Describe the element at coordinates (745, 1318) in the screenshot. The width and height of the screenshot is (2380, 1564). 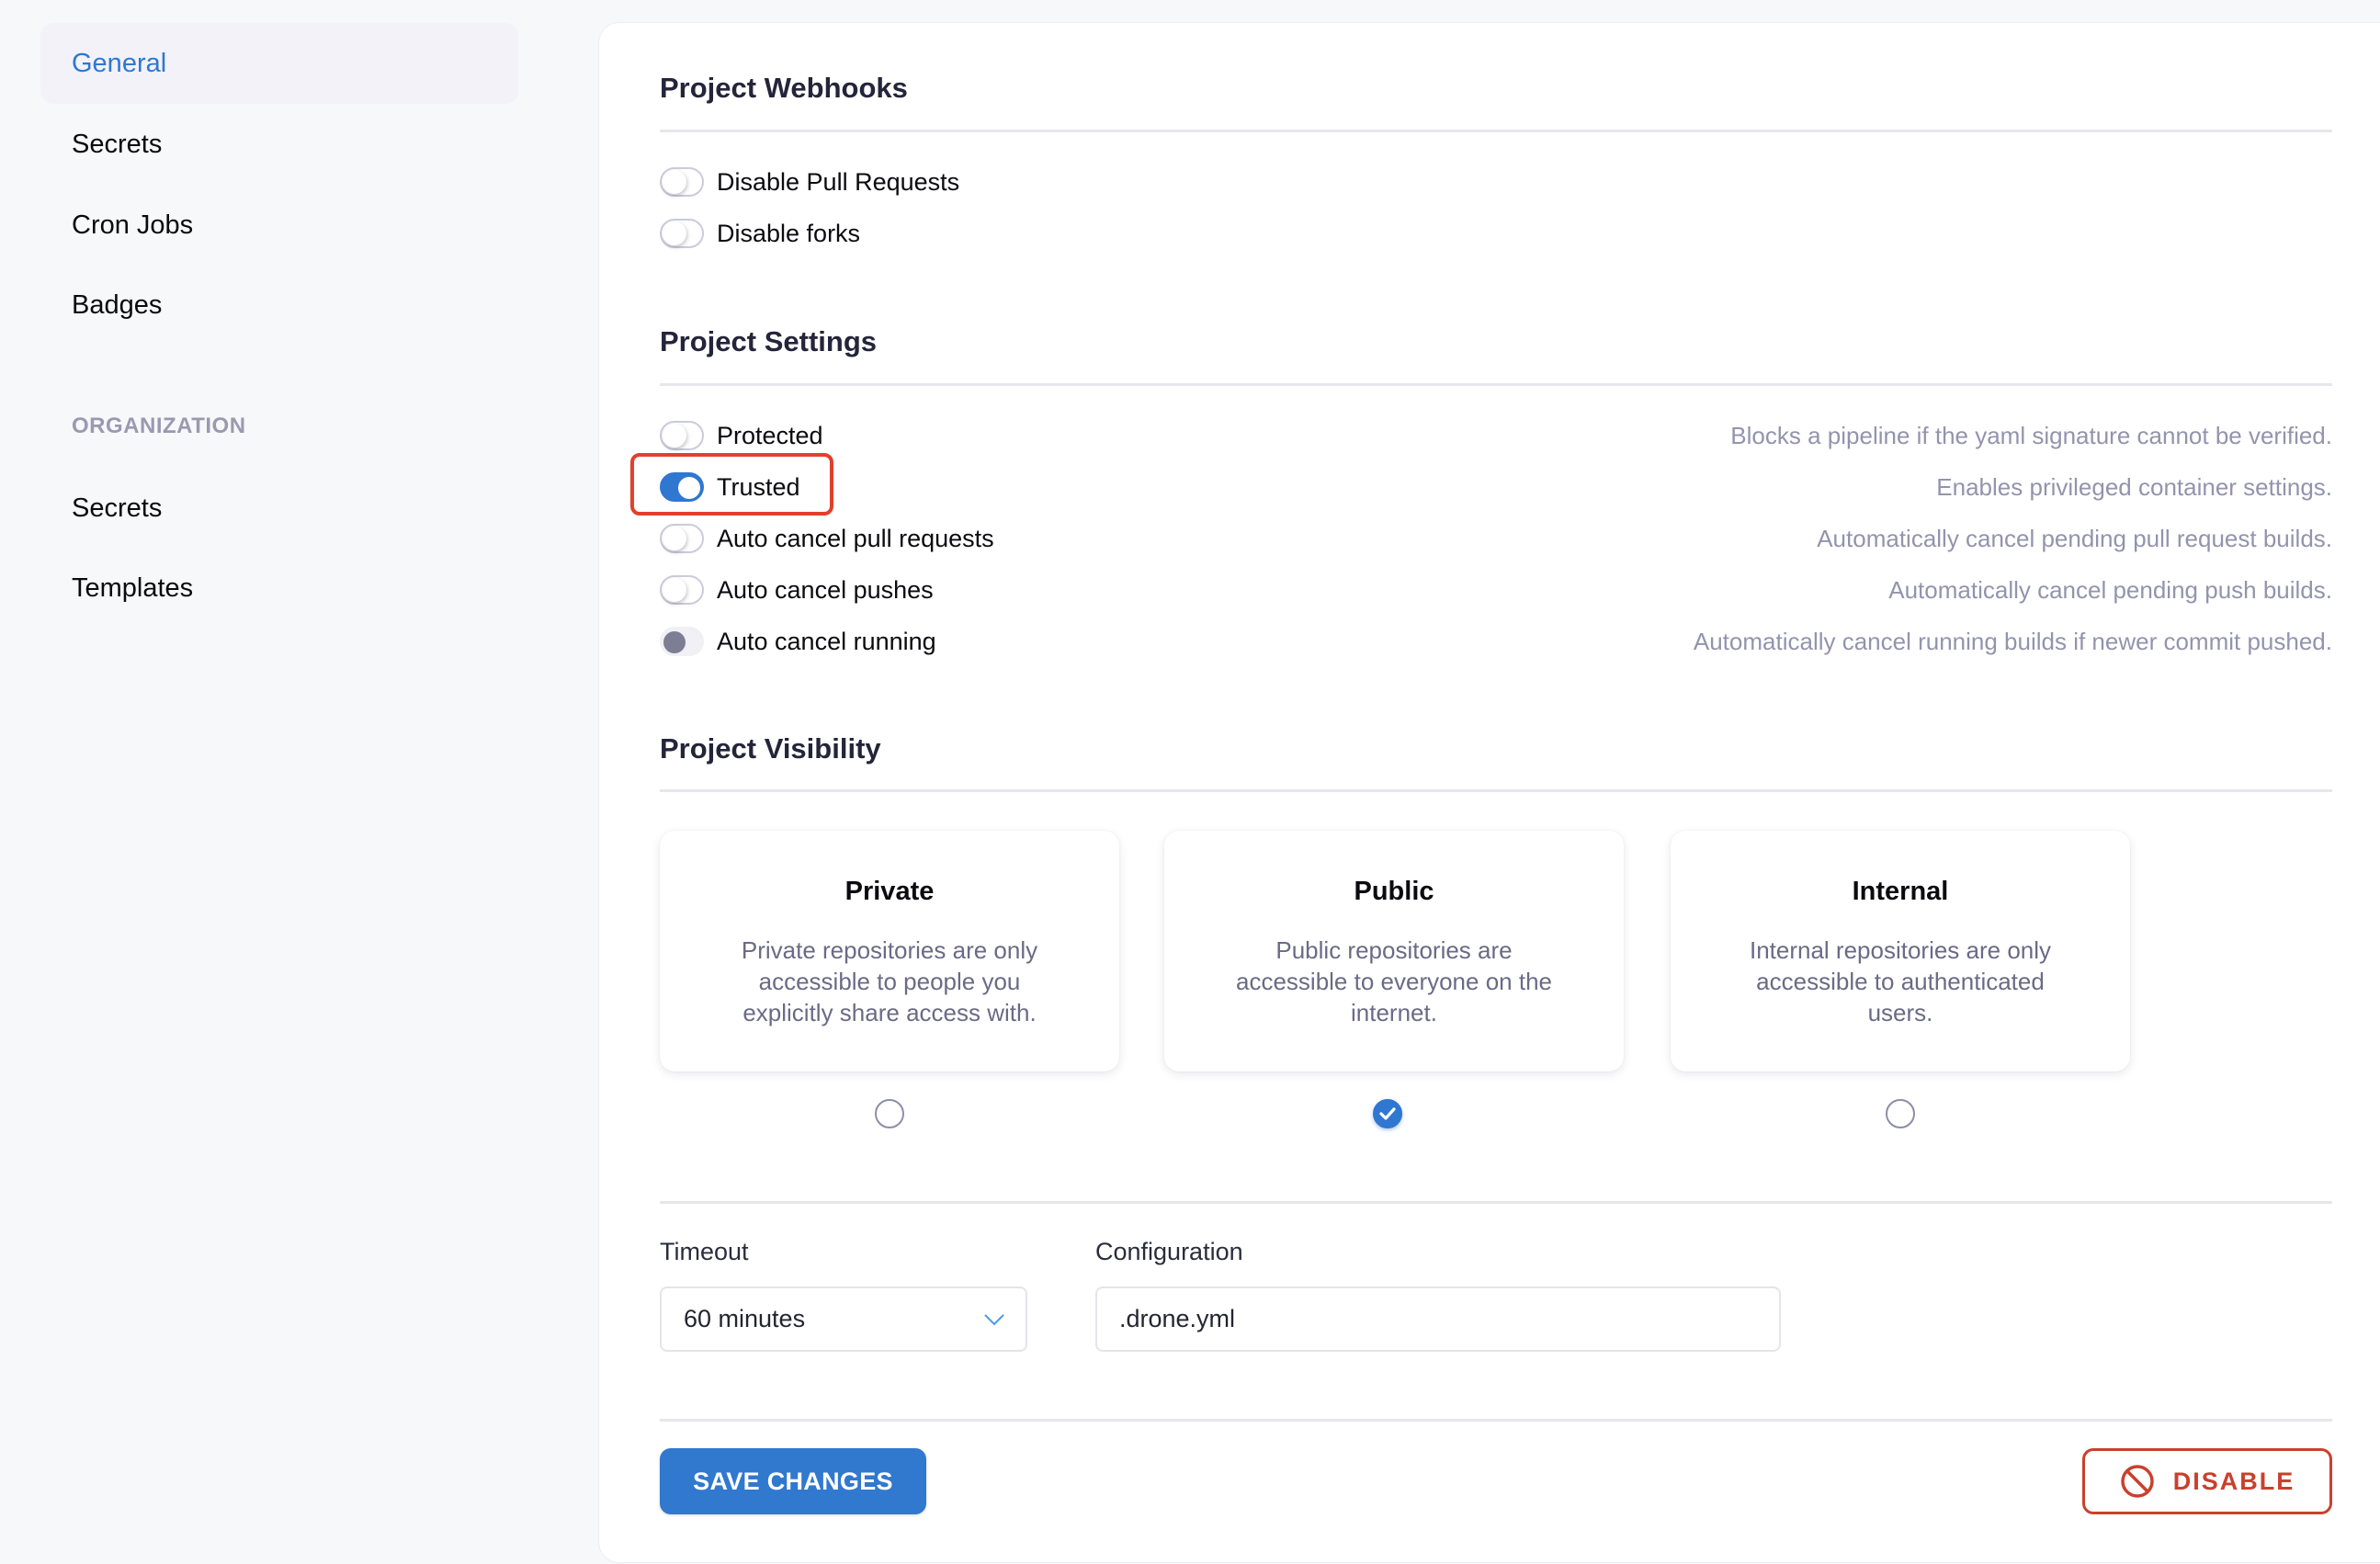
I see `timeout-select-value: 60 minutes` at that location.